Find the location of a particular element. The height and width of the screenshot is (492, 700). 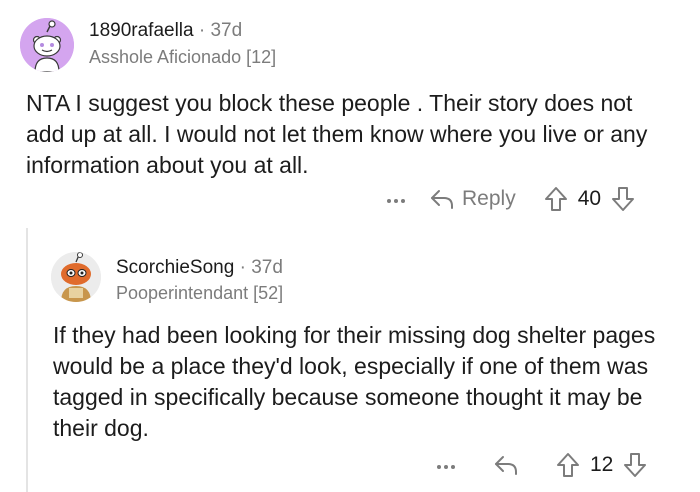

reply-button: Reply is located at coordinates (473, 199).